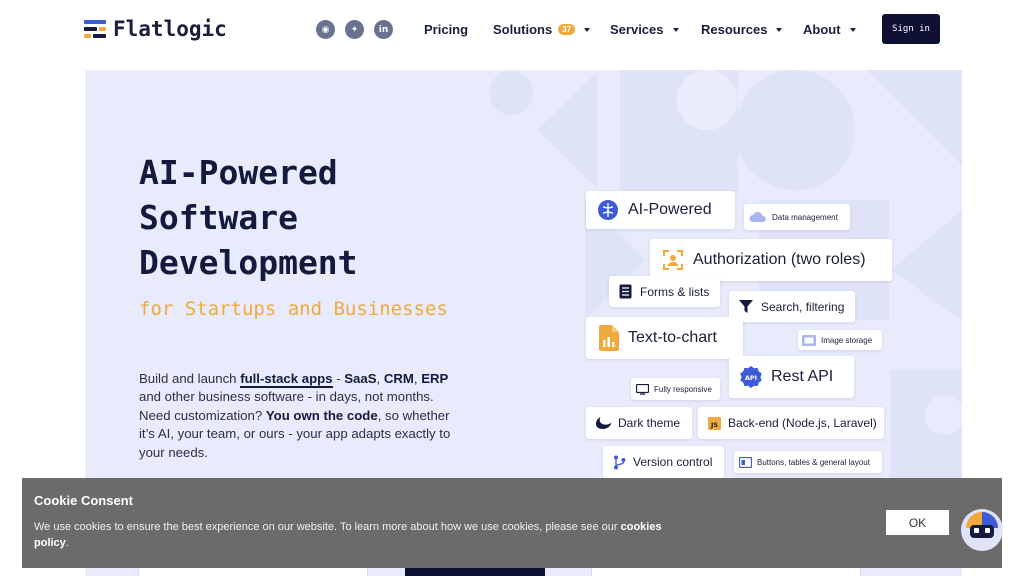 The image size is (1024, 576). I want to click on feature-backend: JS Back-end (Node.js, Laravel), so click(791, 423).